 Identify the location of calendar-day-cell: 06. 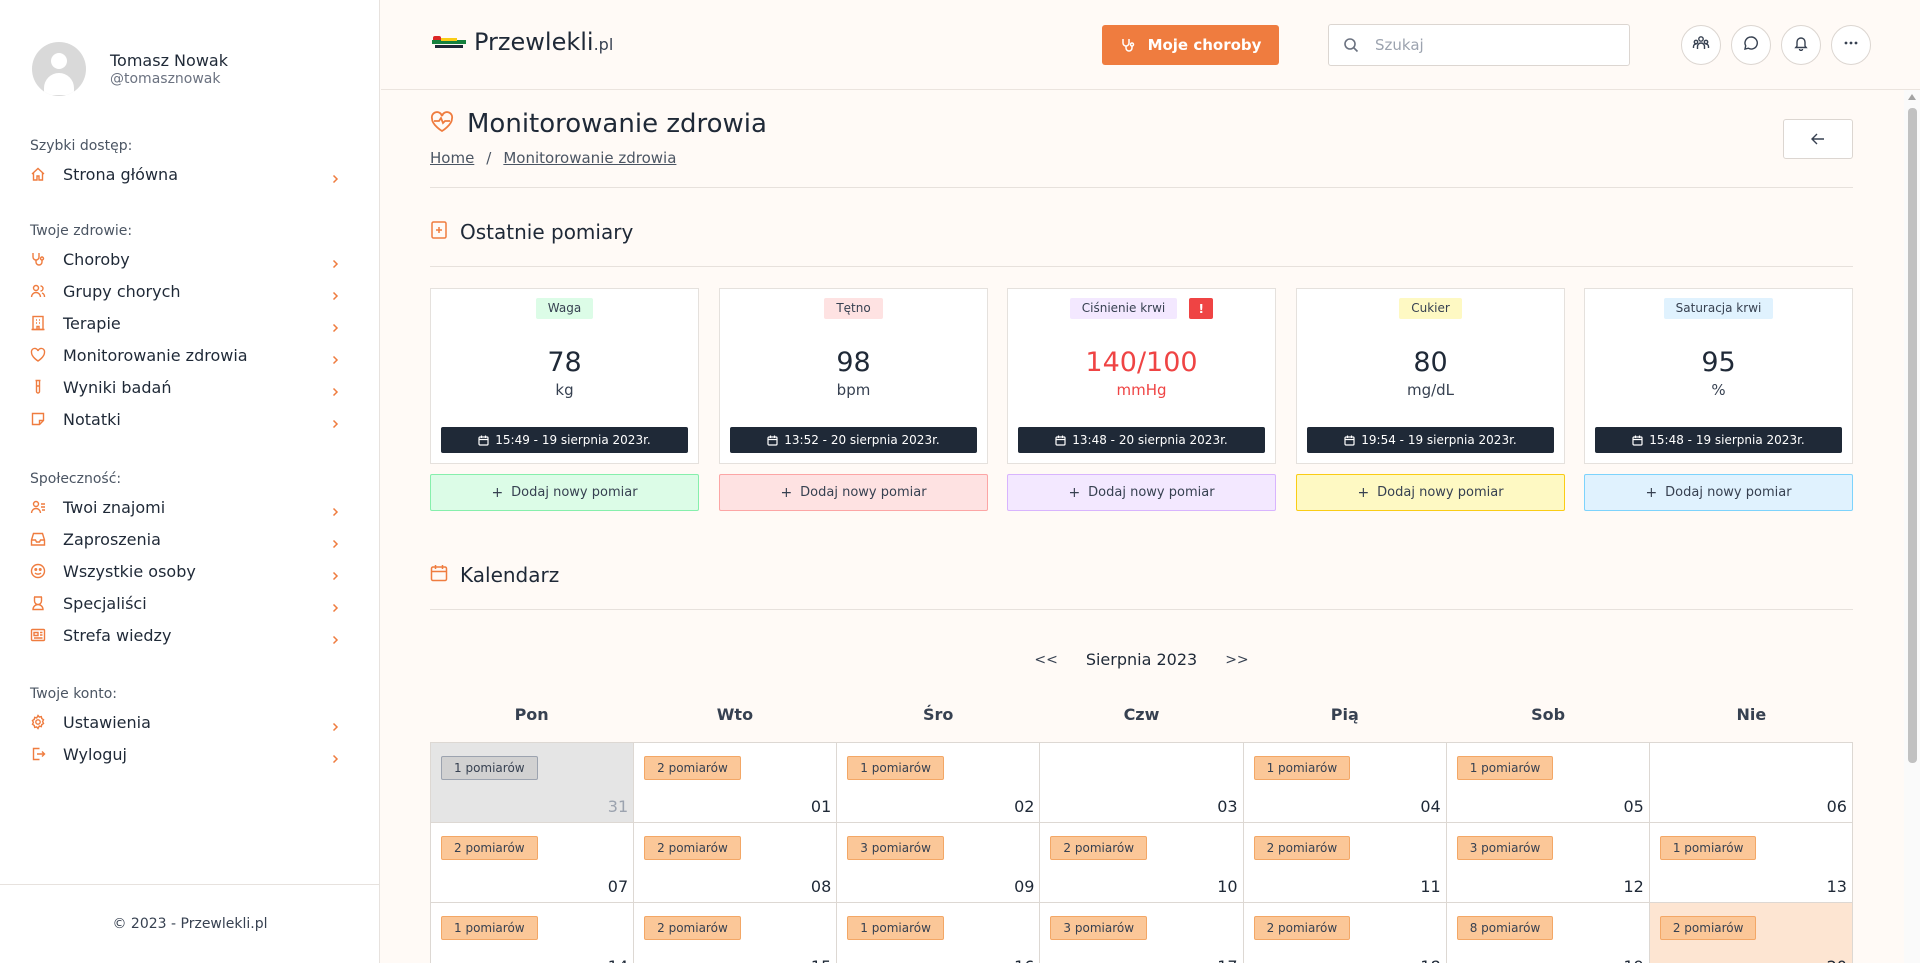
(1751, 783).